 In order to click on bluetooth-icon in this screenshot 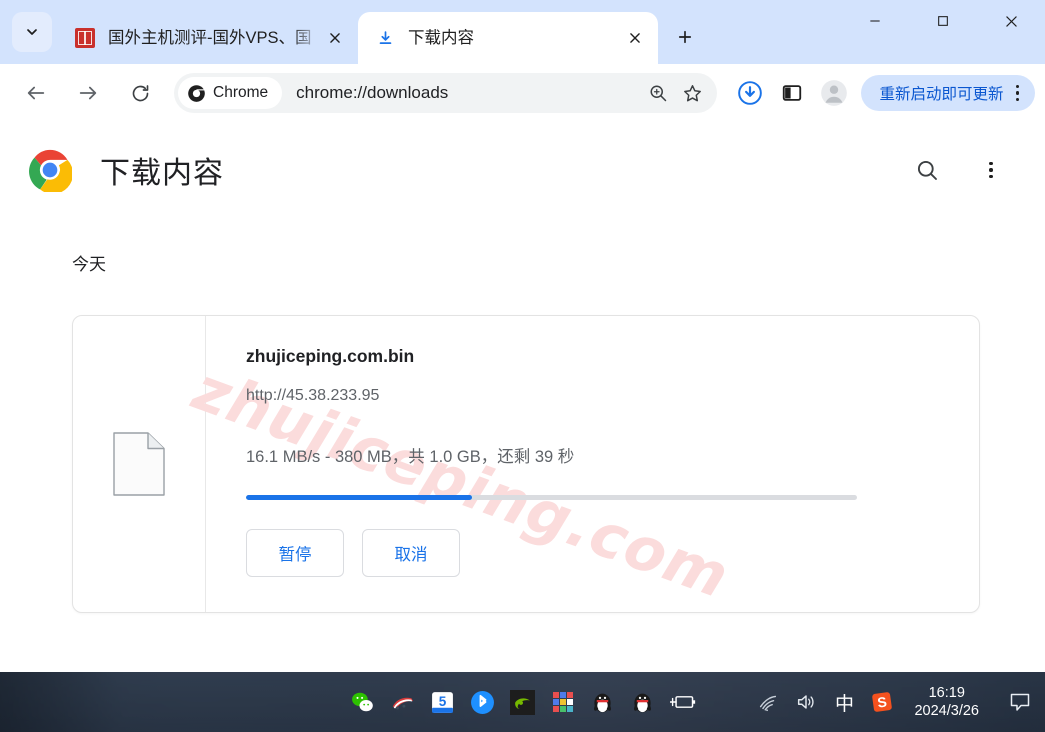, I will do `click(483, 702)`.